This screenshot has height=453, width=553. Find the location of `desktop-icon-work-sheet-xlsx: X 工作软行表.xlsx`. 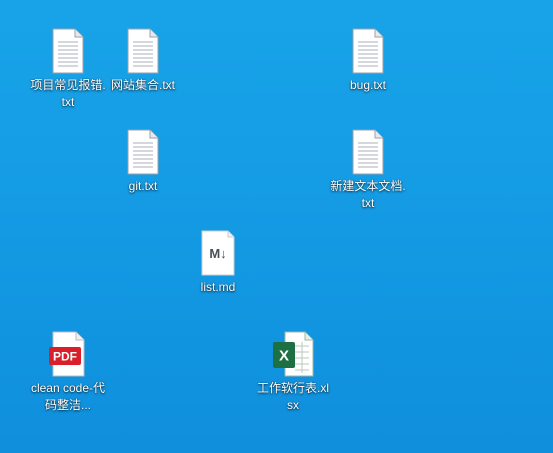

desktop-icon-work-sheet-xlsx: X 工作软行表.xlsx is located at coordinates (293, 372).